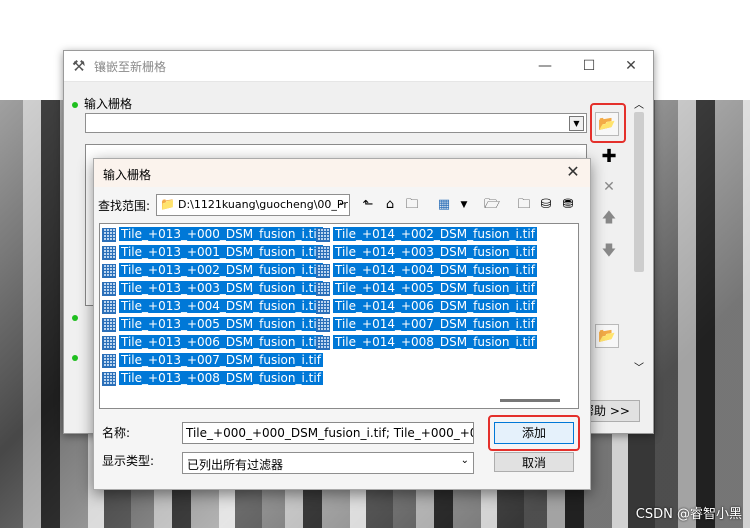 This screenshot has width=750, height=528. What do you see at coordinates (130, 67) in the screenshot?
I see `mosaic-dialog-title: 镶嵌至新栅格` at bounding box center [130, 67].